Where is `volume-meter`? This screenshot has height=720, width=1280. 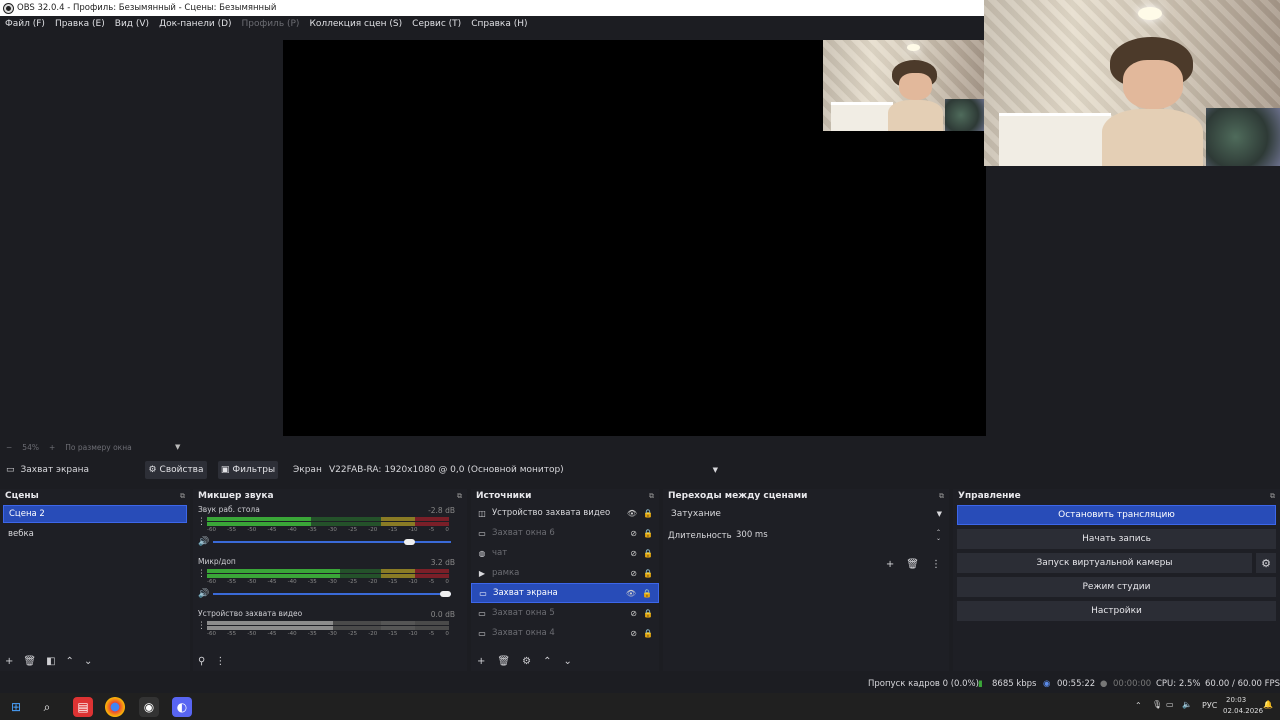 volume-meter is located at coordinates (328, 519).